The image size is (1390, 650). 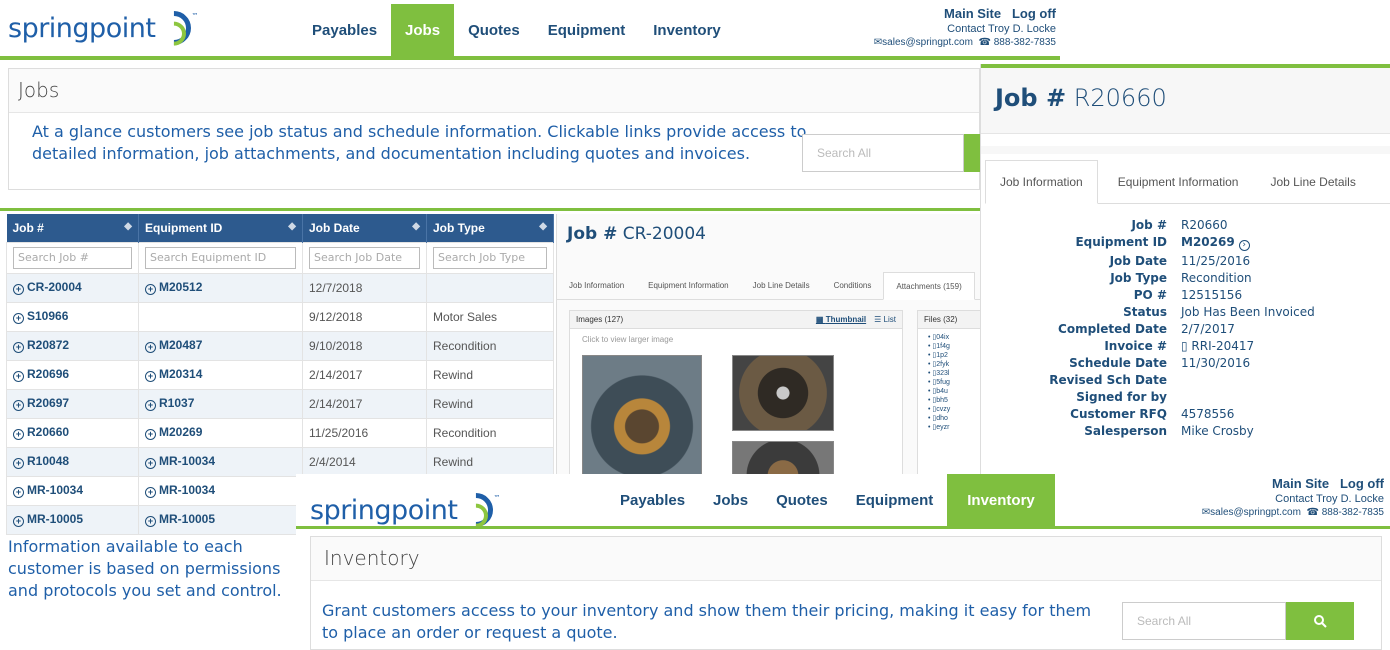 What do you see at coordinates (72, 257) in the screenshot?
I see `filter-job-number: Search Job #` at bounding box center [72, 257].